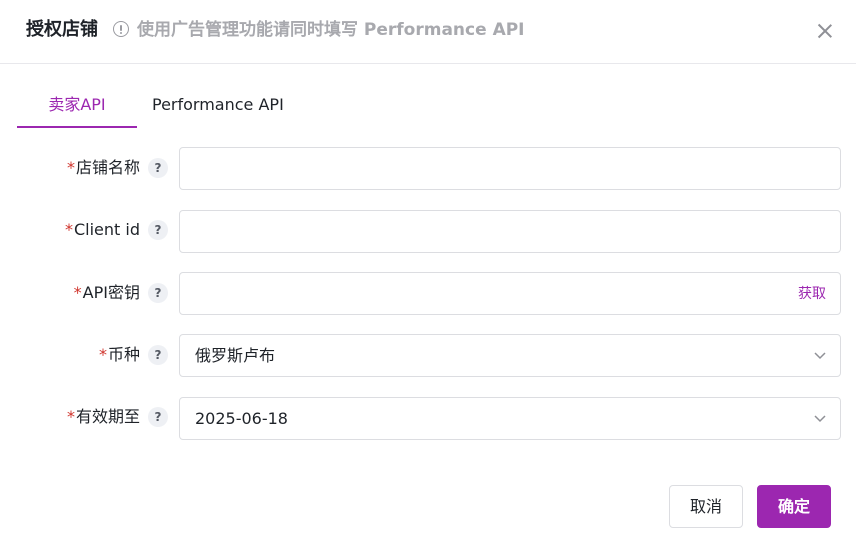  I want to click on dialog-header: 授权店铺 使用广告管理功能请同时填写 Performance API, so click(428, 32).